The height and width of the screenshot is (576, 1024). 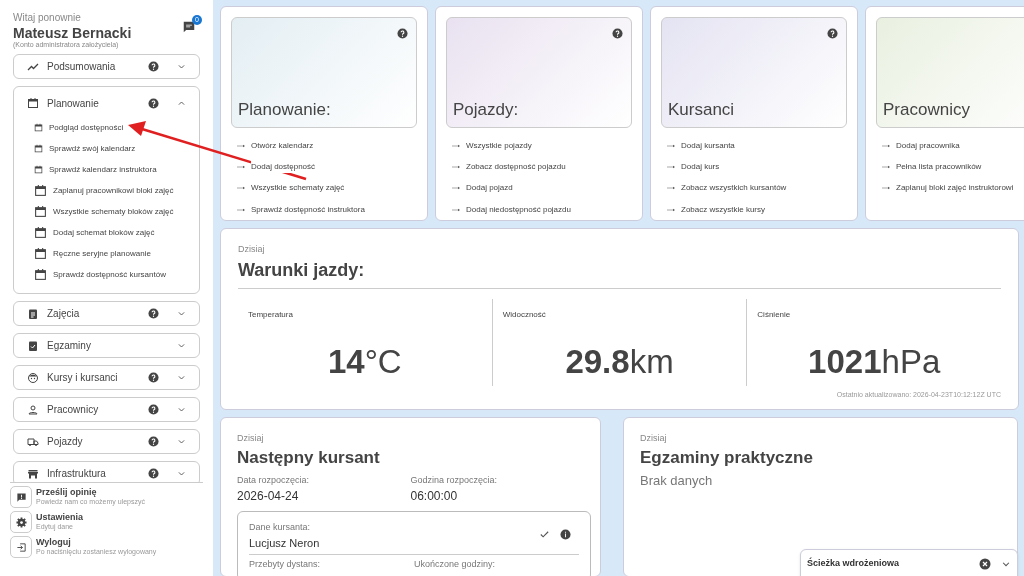 I want to click on submenu-item: Dodaj schemat bloków zajęć, so click(x=116, y=232).